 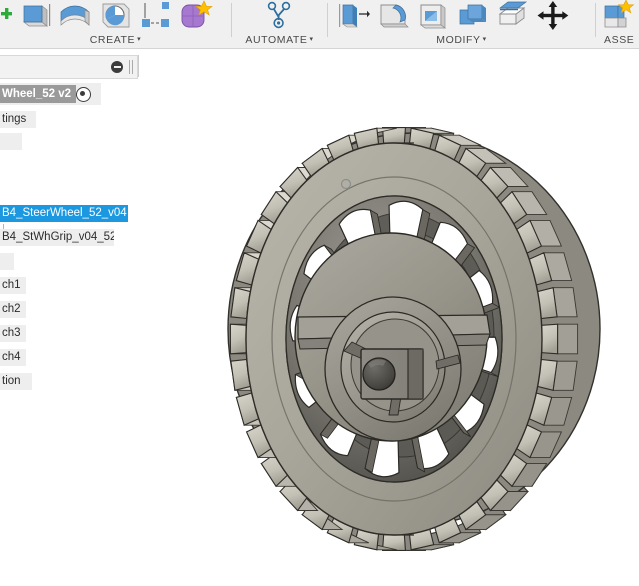 I want to click on panel-label-create: CREATE ▾, so click(x=115, y=40).